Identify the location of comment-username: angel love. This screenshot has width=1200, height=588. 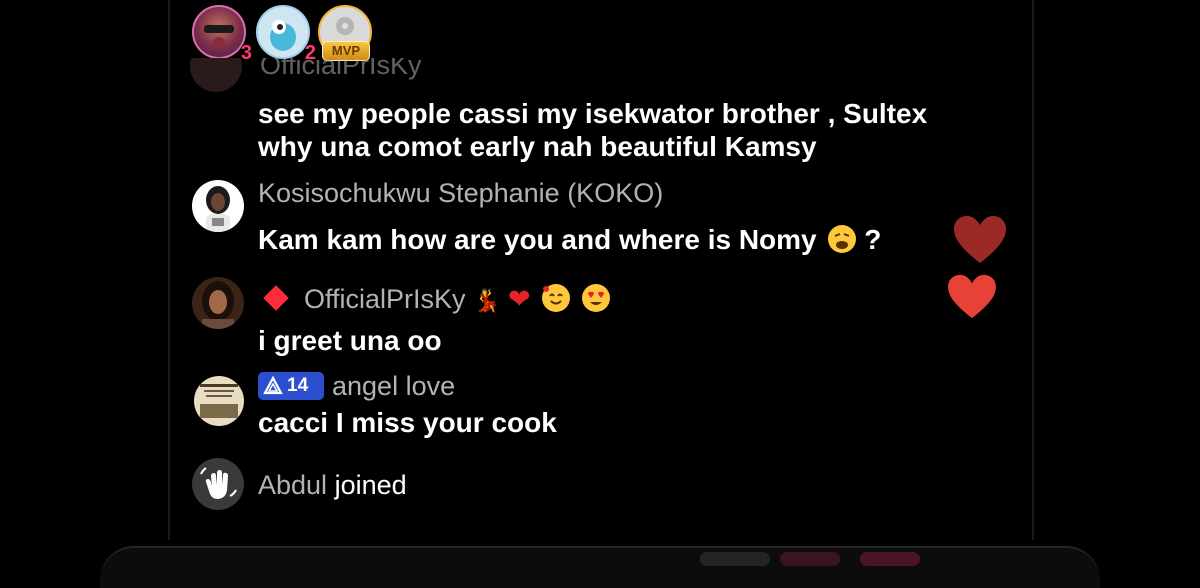
(393, 386).